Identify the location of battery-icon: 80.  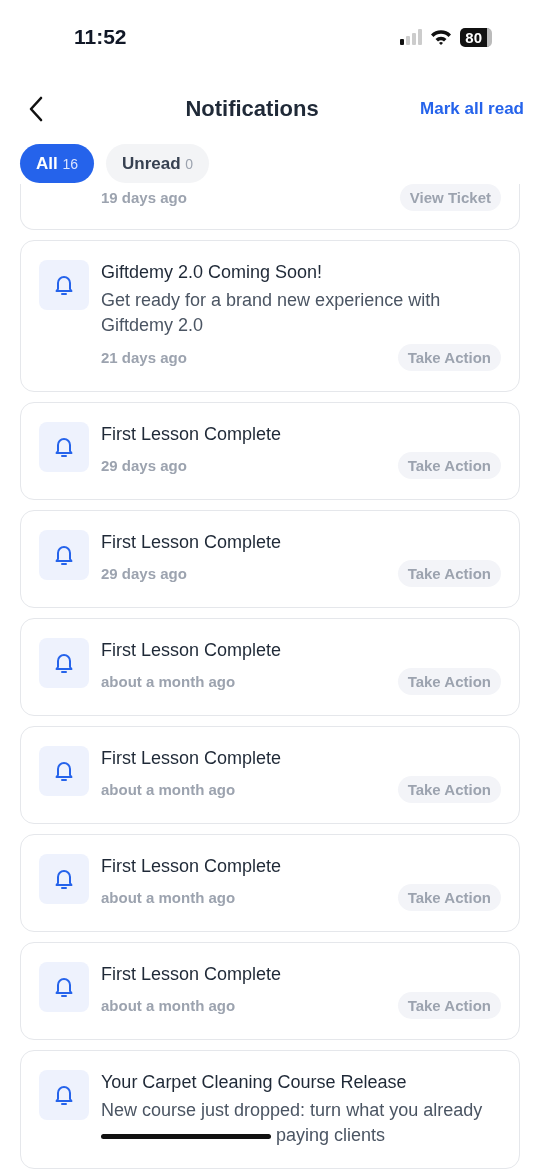
(476, 37).